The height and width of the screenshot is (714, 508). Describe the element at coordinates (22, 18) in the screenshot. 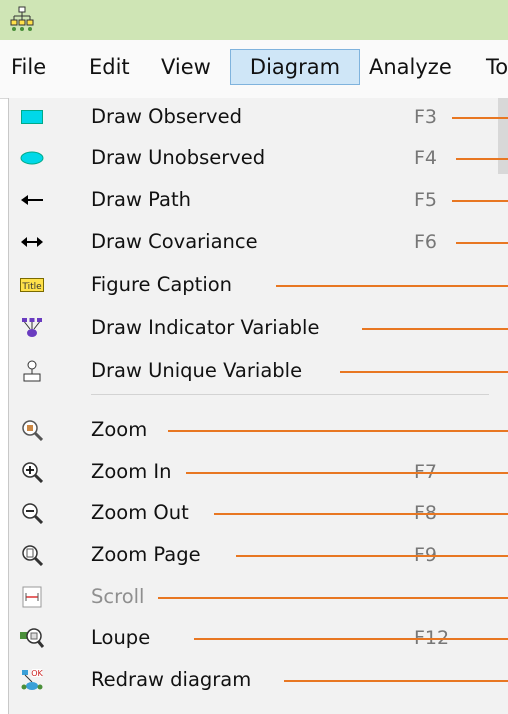

I see `app-icon` at that location.